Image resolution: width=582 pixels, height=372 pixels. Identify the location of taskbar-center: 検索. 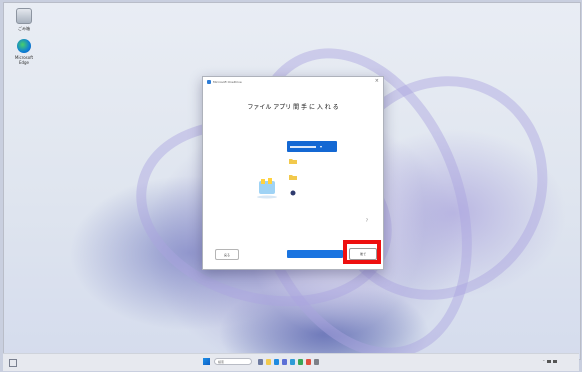
(262, 361).